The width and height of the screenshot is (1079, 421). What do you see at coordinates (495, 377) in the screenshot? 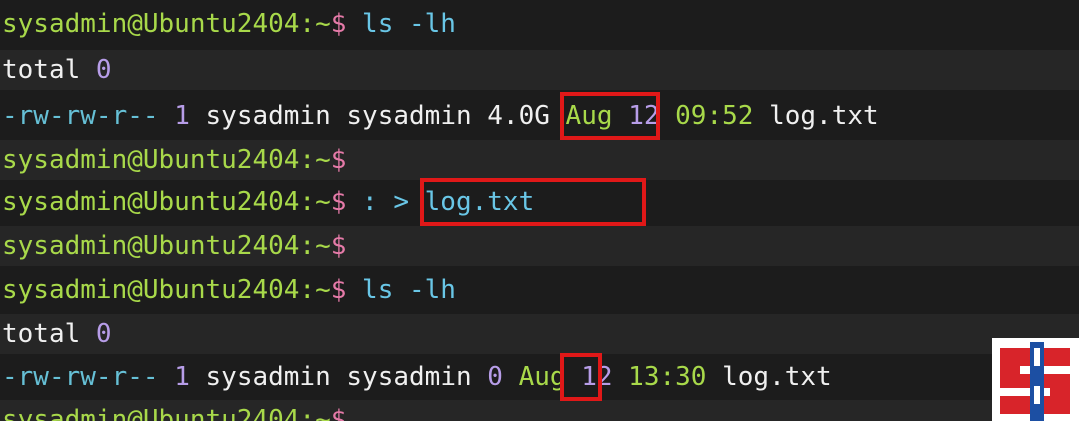
I see `file-size: 0` at bounding box center [495, 377].